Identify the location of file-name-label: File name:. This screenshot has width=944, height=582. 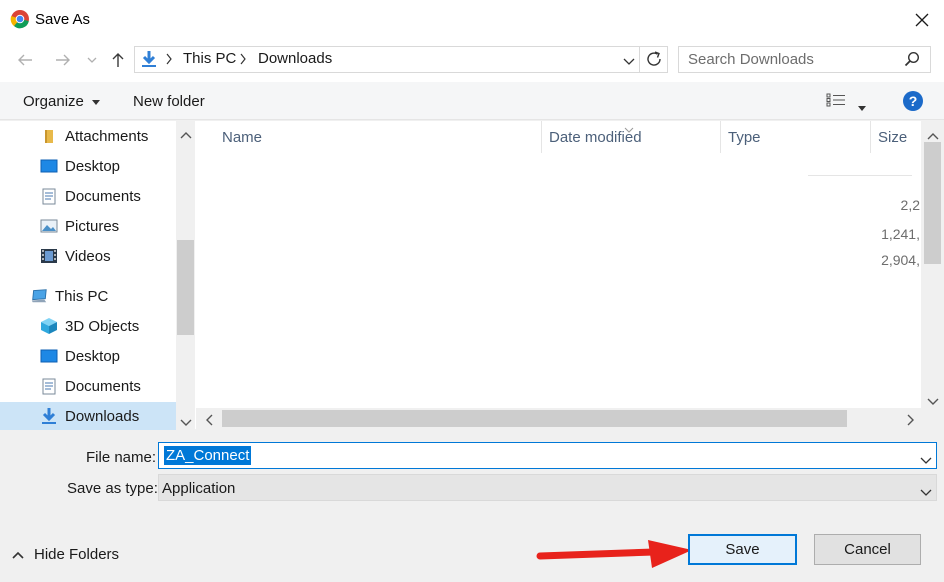
(121, 457).